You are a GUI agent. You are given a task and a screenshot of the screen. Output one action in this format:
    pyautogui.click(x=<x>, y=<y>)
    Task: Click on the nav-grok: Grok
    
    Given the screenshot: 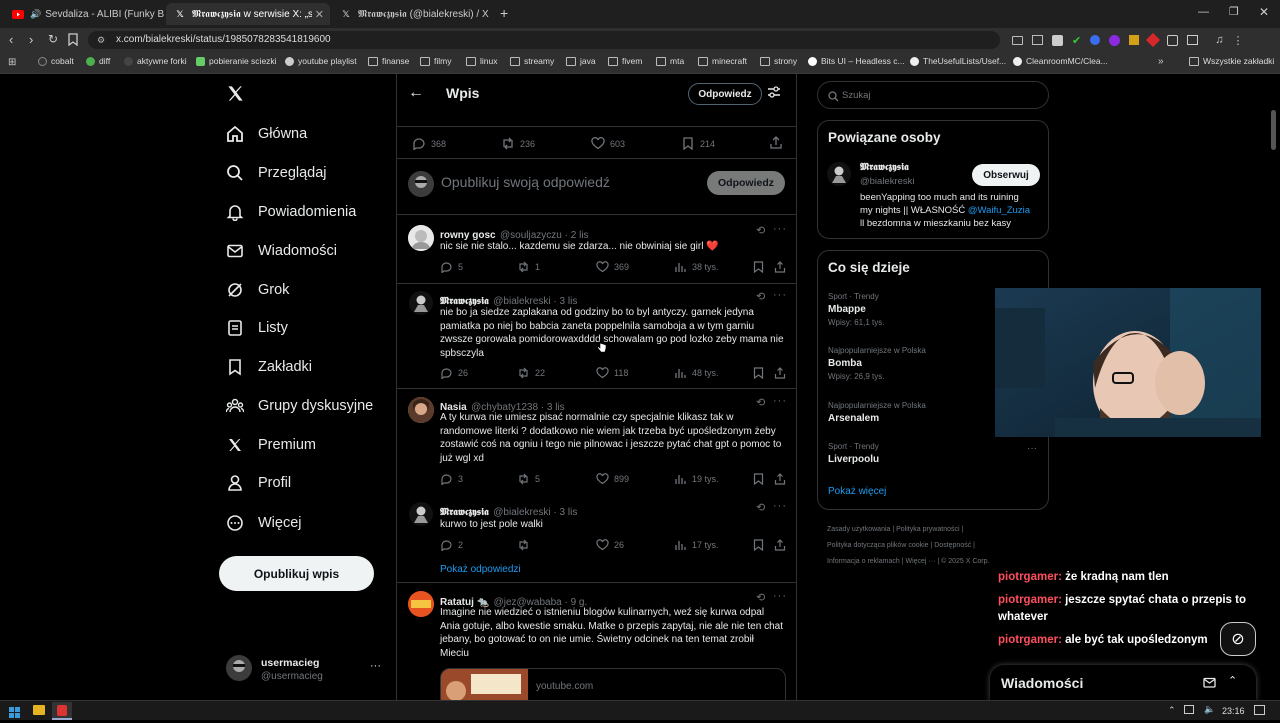 What is the action you would take?
    pyautogui.click(x=257, y=290)
    